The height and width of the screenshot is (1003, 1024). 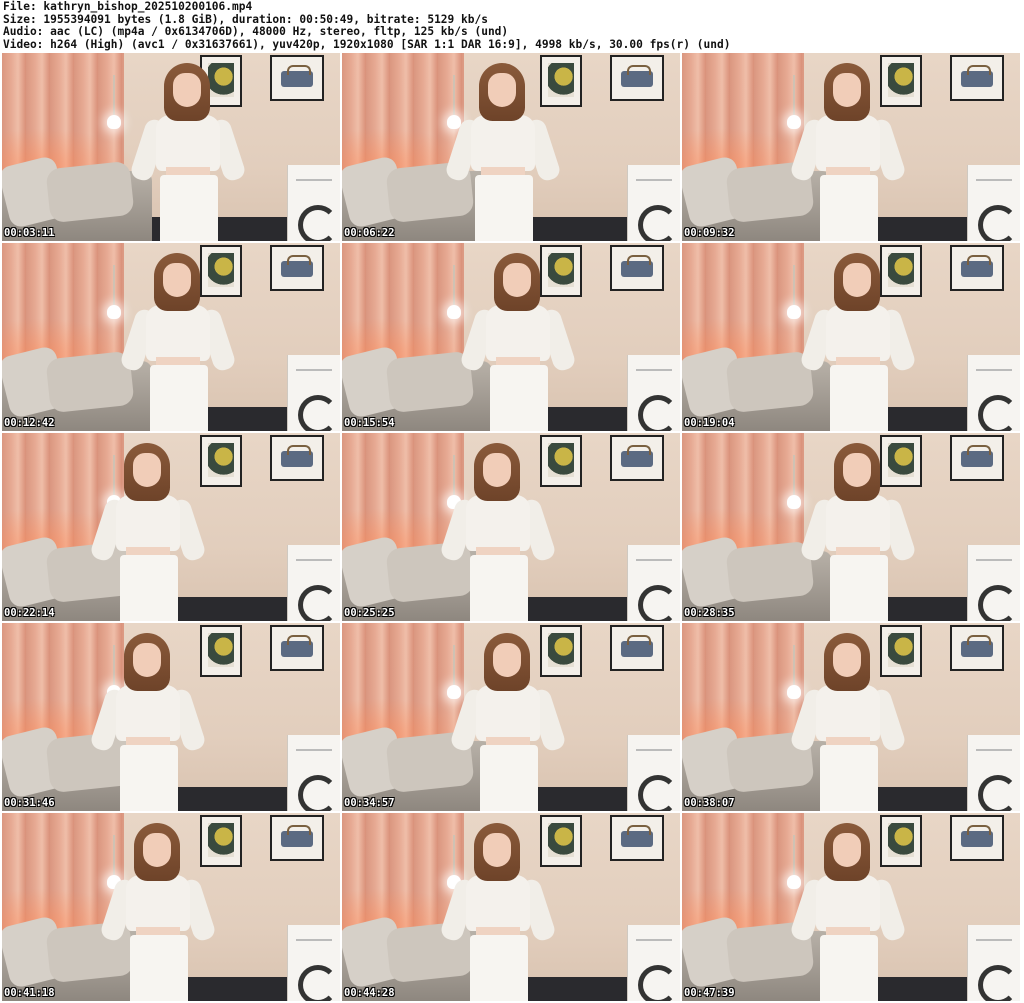 I want to click on thumbnail-timestamp: 00:15:54, so click(x=369, y=423).